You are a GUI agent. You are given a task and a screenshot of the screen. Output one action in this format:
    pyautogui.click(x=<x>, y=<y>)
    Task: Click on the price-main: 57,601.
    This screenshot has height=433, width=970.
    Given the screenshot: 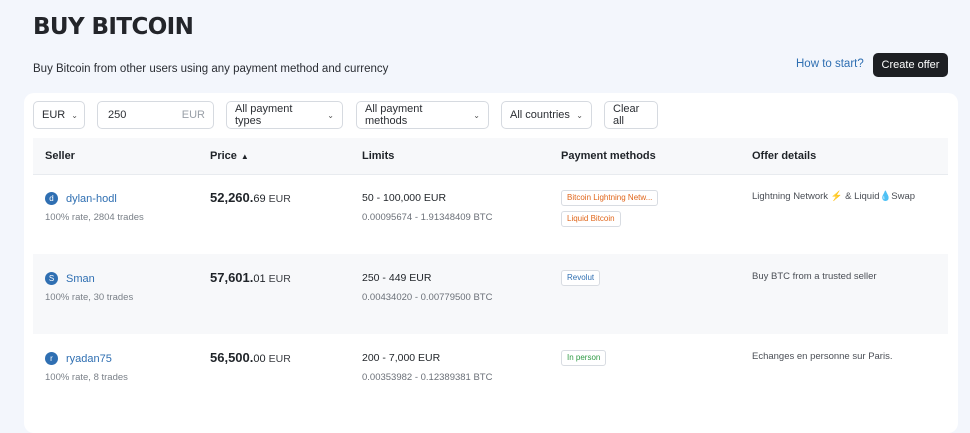 What is the action you would take?
    pyautogui.click(x=232, y=277)
    